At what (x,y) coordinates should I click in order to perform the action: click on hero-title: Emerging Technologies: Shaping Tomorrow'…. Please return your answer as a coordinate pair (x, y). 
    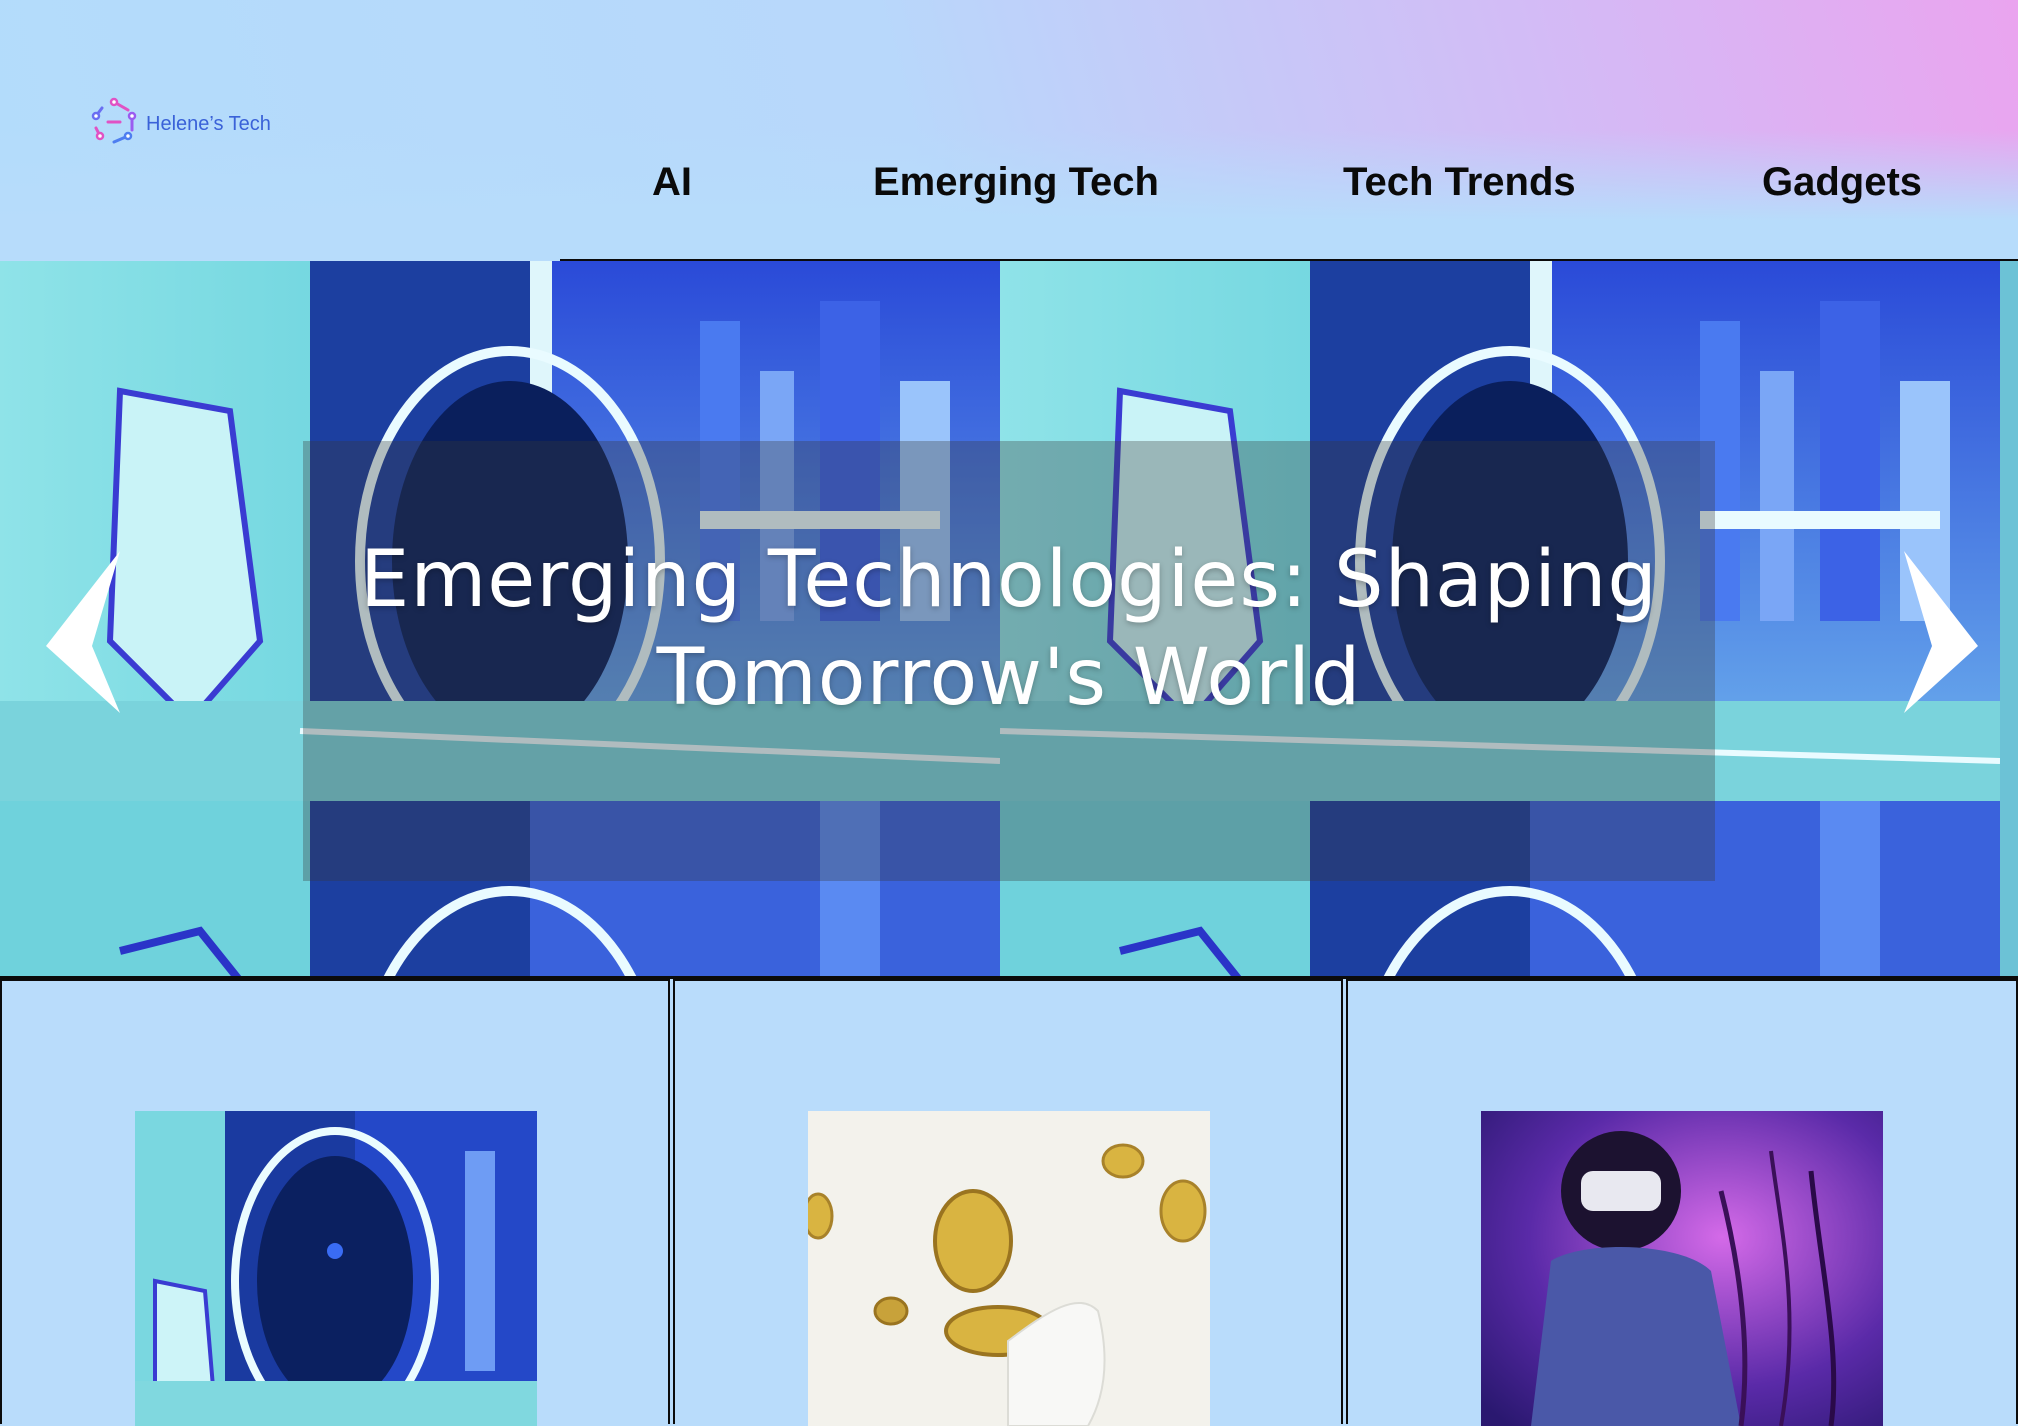
    Looking at the image, I should click on (1009, 629).